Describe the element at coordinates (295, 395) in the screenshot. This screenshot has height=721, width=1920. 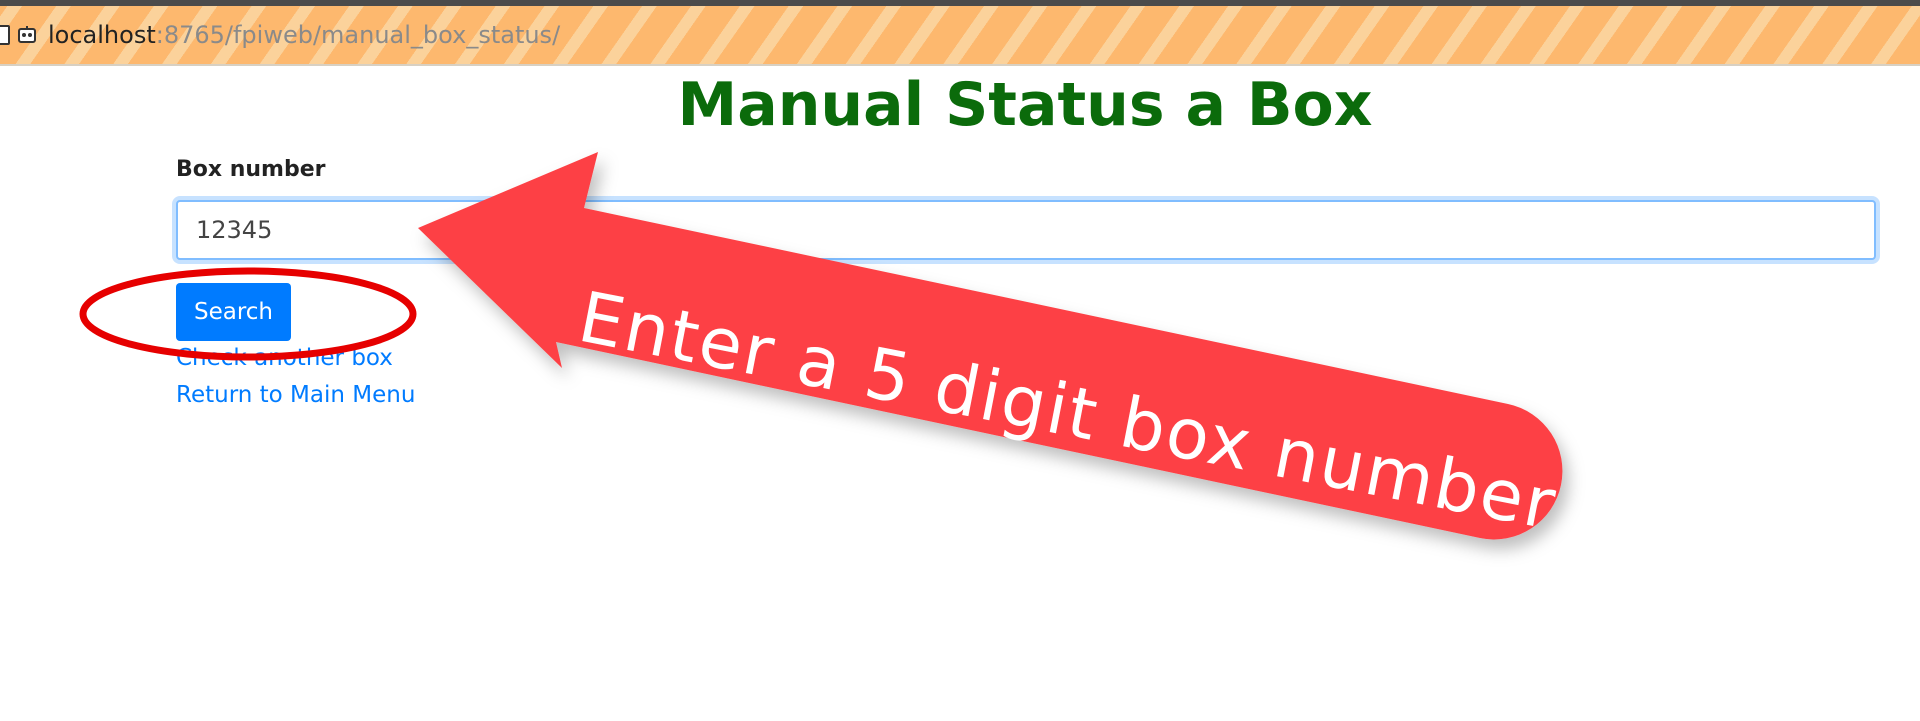
I see `return-main-menu-link: Return to Main Menu` at that location.